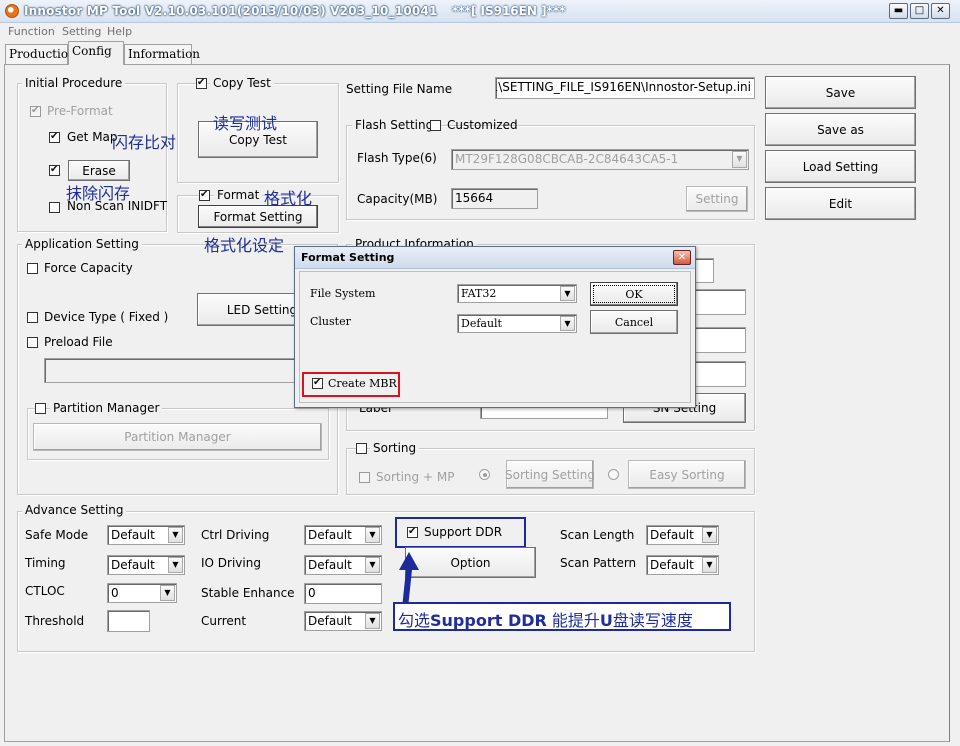 This screenshot has width=960, height=746. I want to click on customized-checkbox, so click(435, 125).